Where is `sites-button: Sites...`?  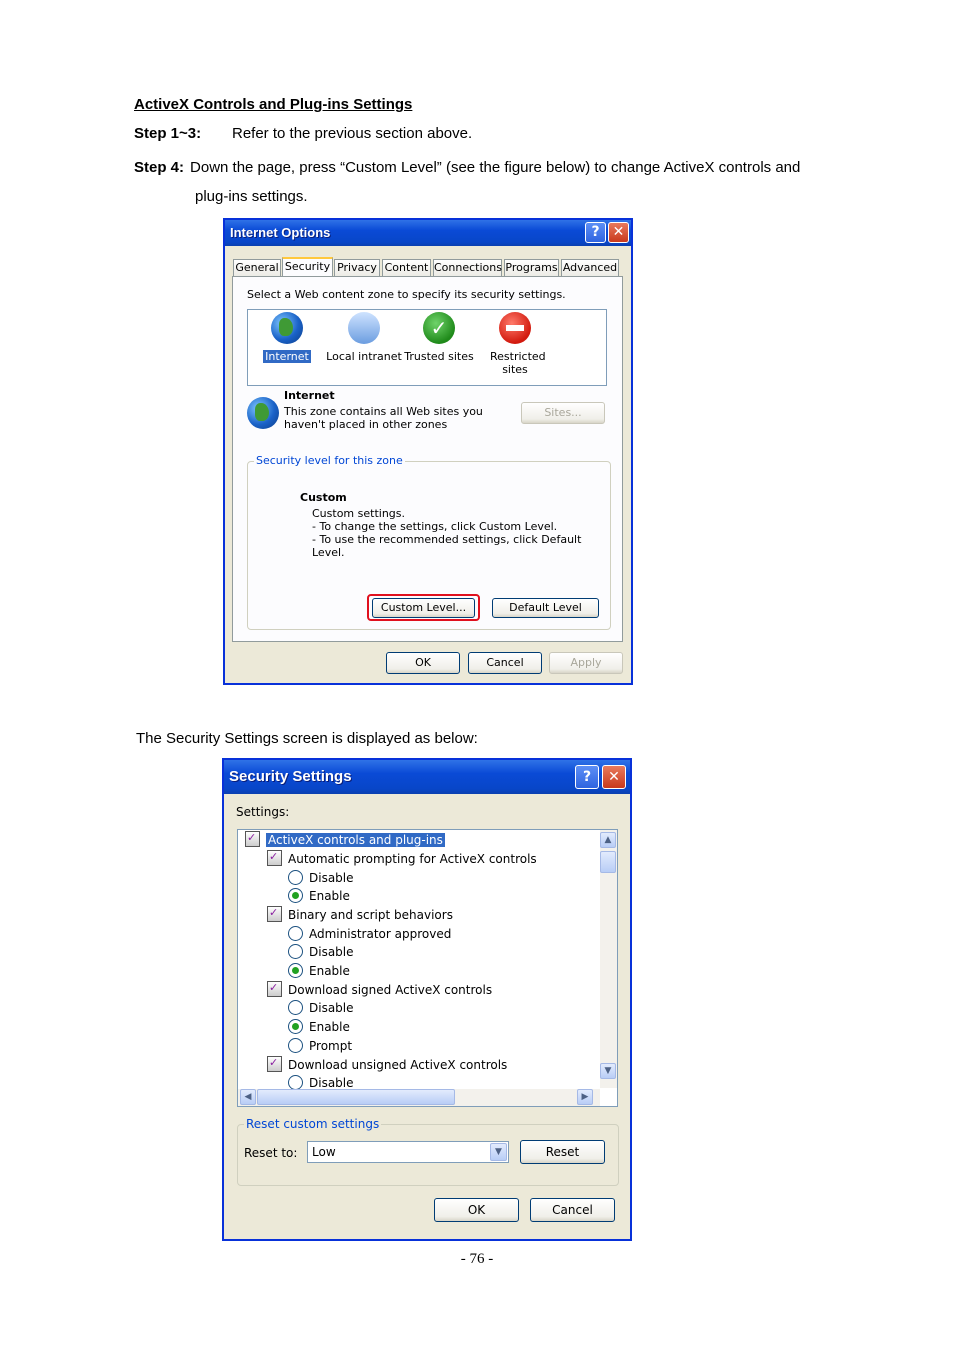 sites-button: Sites... is located at coordinates (563, 413).